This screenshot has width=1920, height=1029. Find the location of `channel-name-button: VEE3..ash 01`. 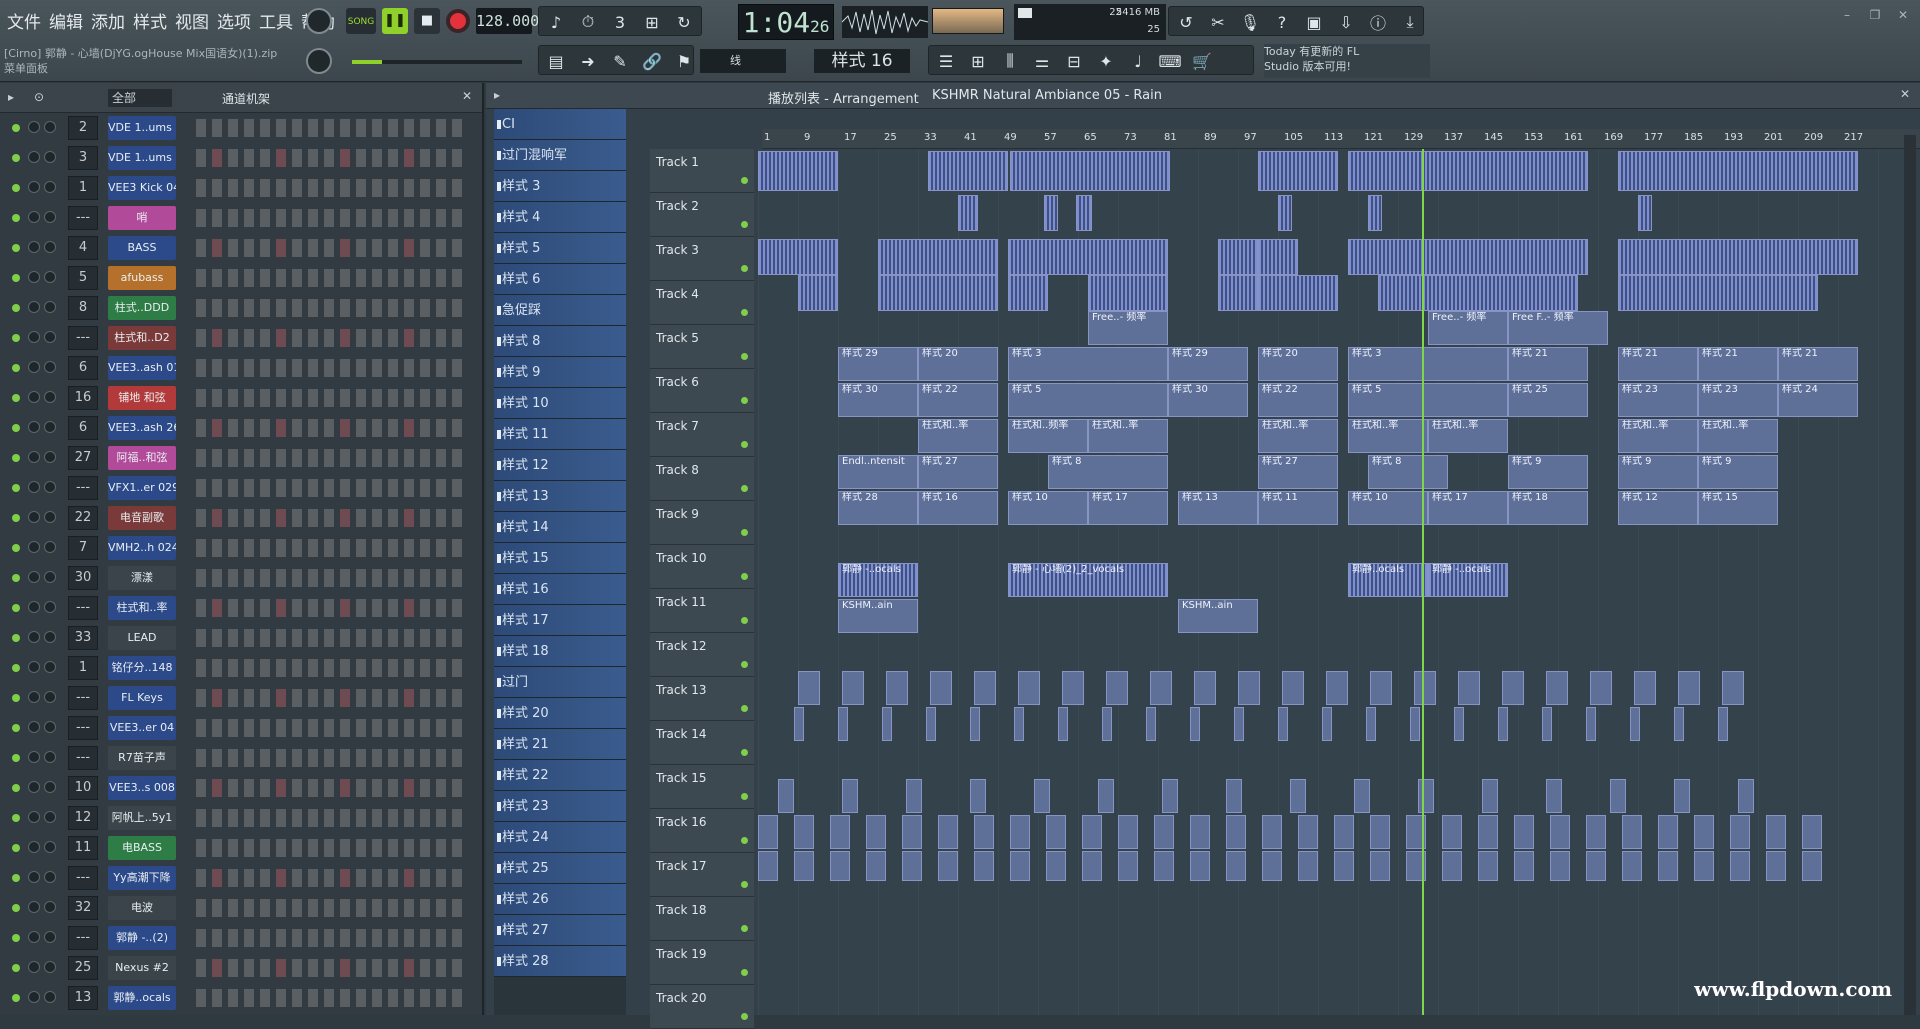

channel-name-button: VEE3..ash 01 is located at coordinates (142, 368).